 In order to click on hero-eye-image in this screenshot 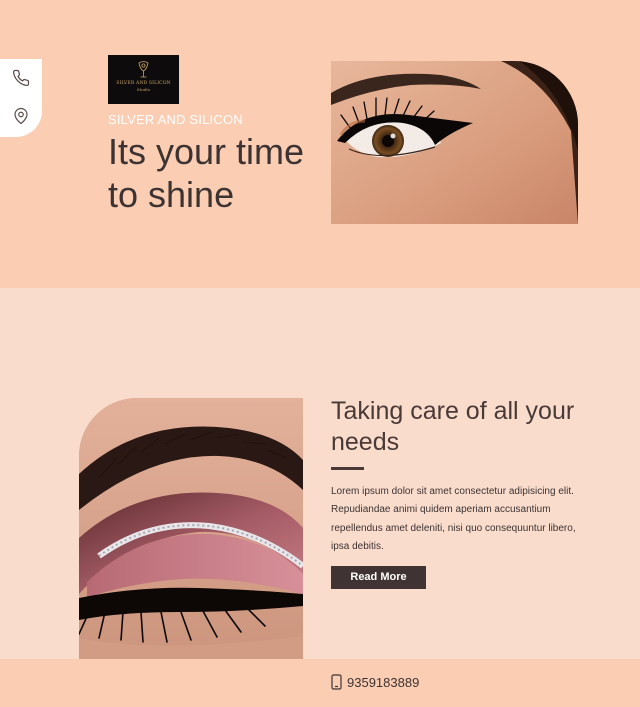, I will do `click(454, 142)`.